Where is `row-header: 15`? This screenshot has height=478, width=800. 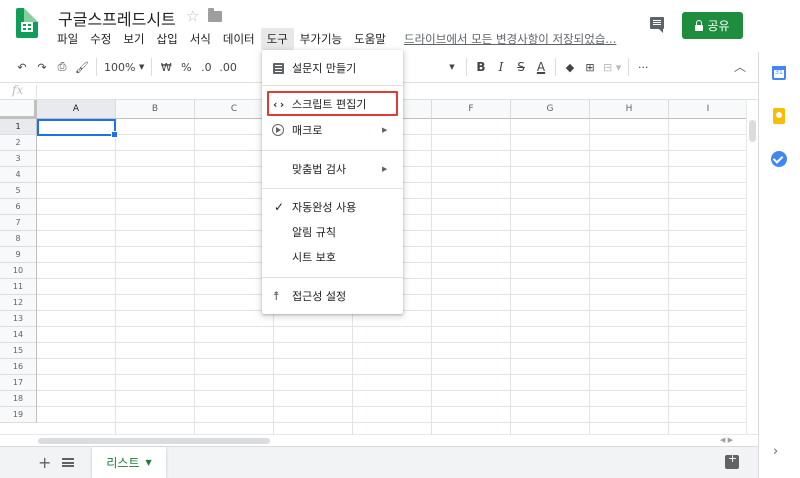 row-header: 15 is located at coordinates (18, 351).